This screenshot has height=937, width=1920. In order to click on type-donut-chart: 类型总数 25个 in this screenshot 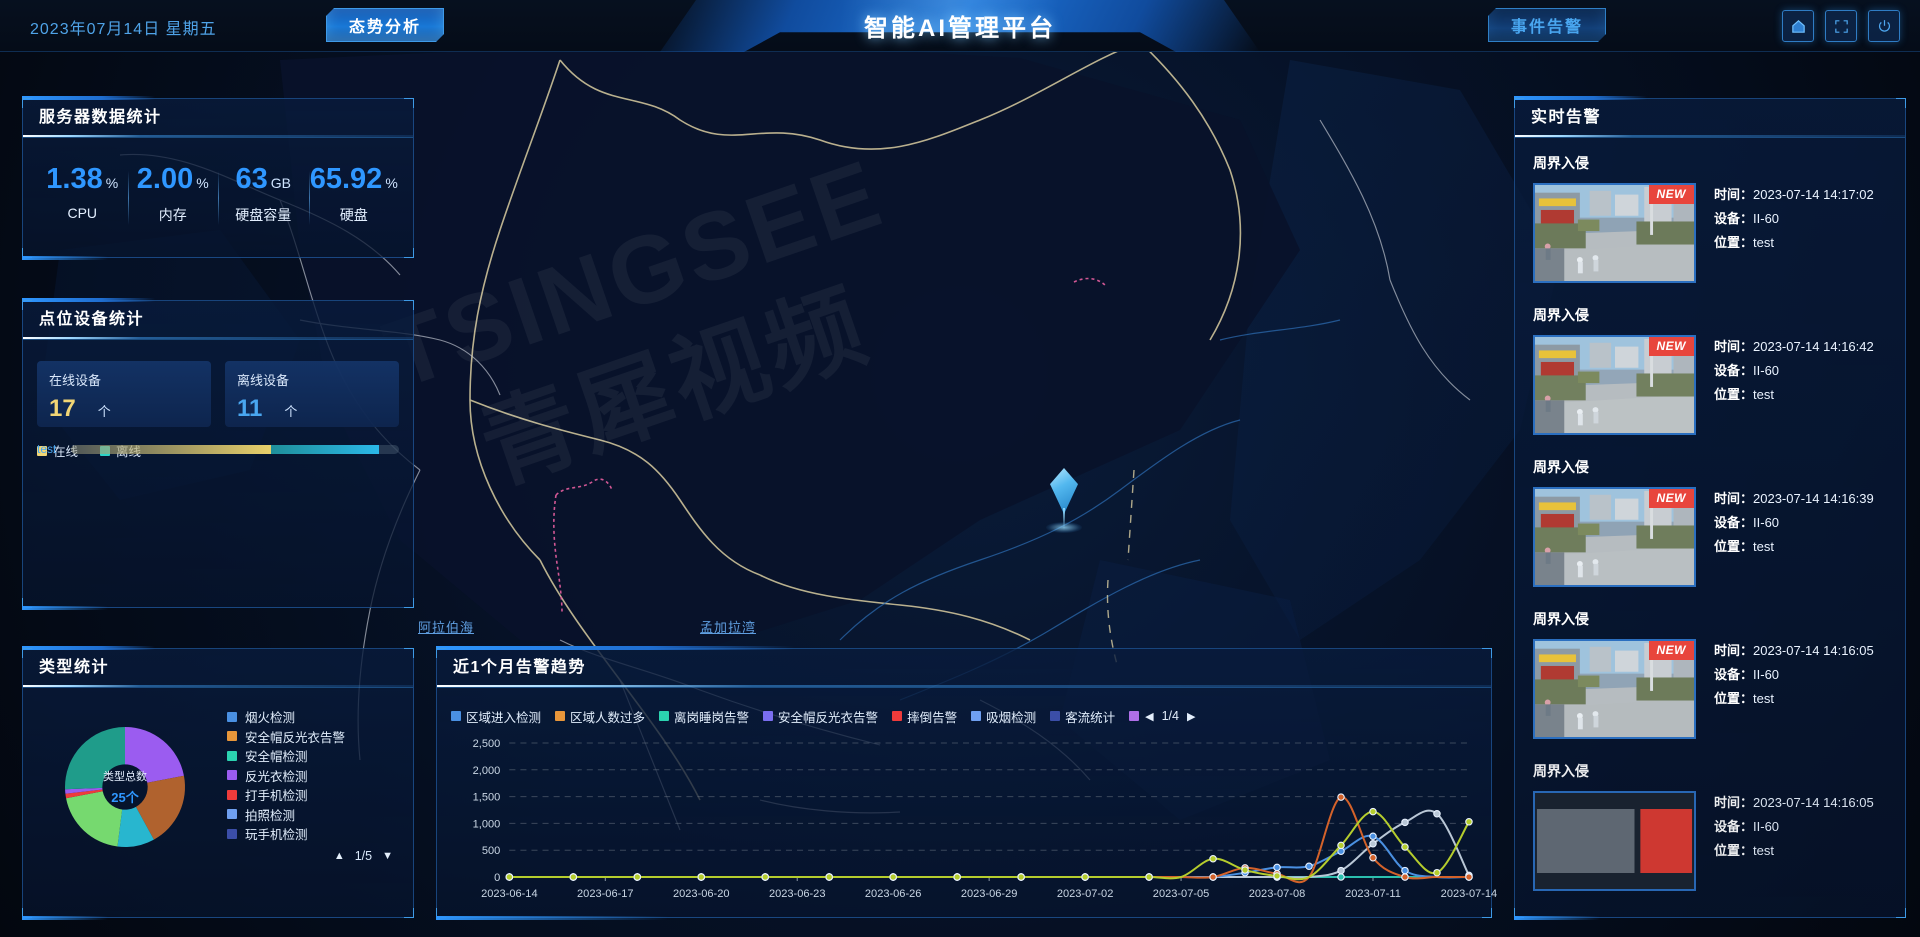, I will do `click(125, 787)`.